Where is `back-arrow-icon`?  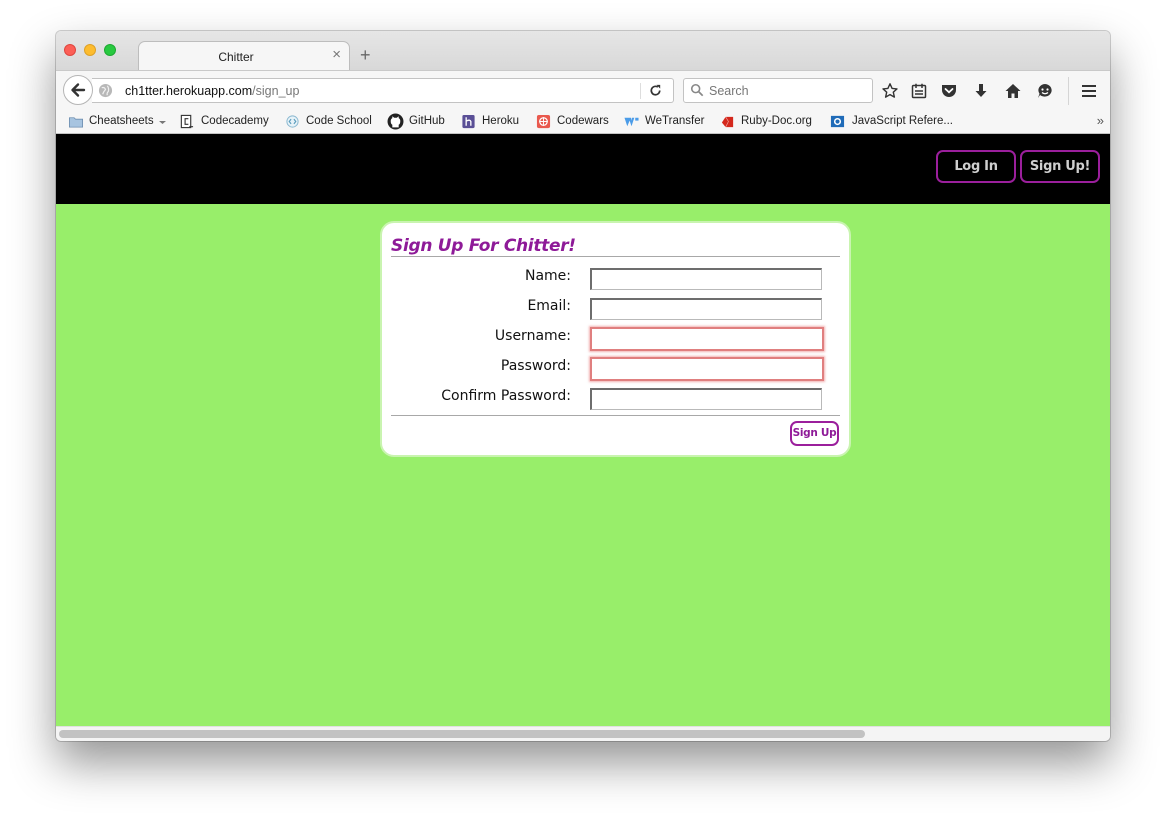
back-arrow-icon is located at coordinates (78, 90).